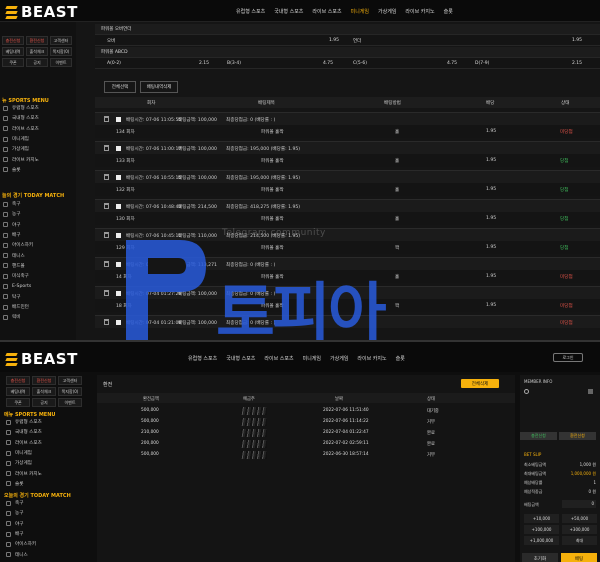  What do you see at coordinates (334, 40) in the screenshot?
I see `odds-value-over: 1.95` at bounding box center [334, 40].